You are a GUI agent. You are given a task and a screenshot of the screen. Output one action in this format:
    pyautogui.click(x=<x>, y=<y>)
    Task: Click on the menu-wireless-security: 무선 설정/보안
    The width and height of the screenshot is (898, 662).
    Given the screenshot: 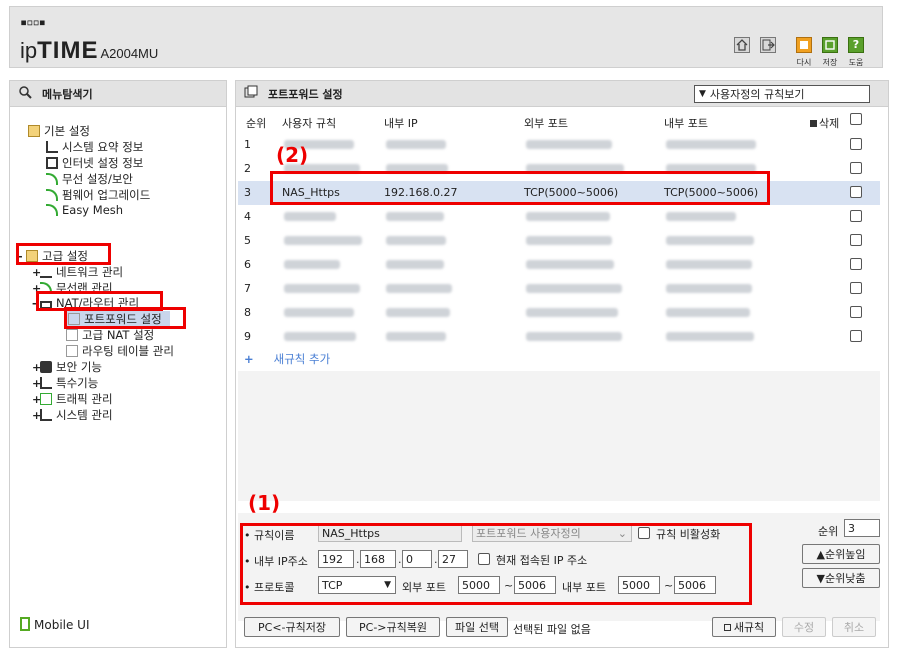 What is the action you would take?
    pyautogui.click(x=89, y=179)
    